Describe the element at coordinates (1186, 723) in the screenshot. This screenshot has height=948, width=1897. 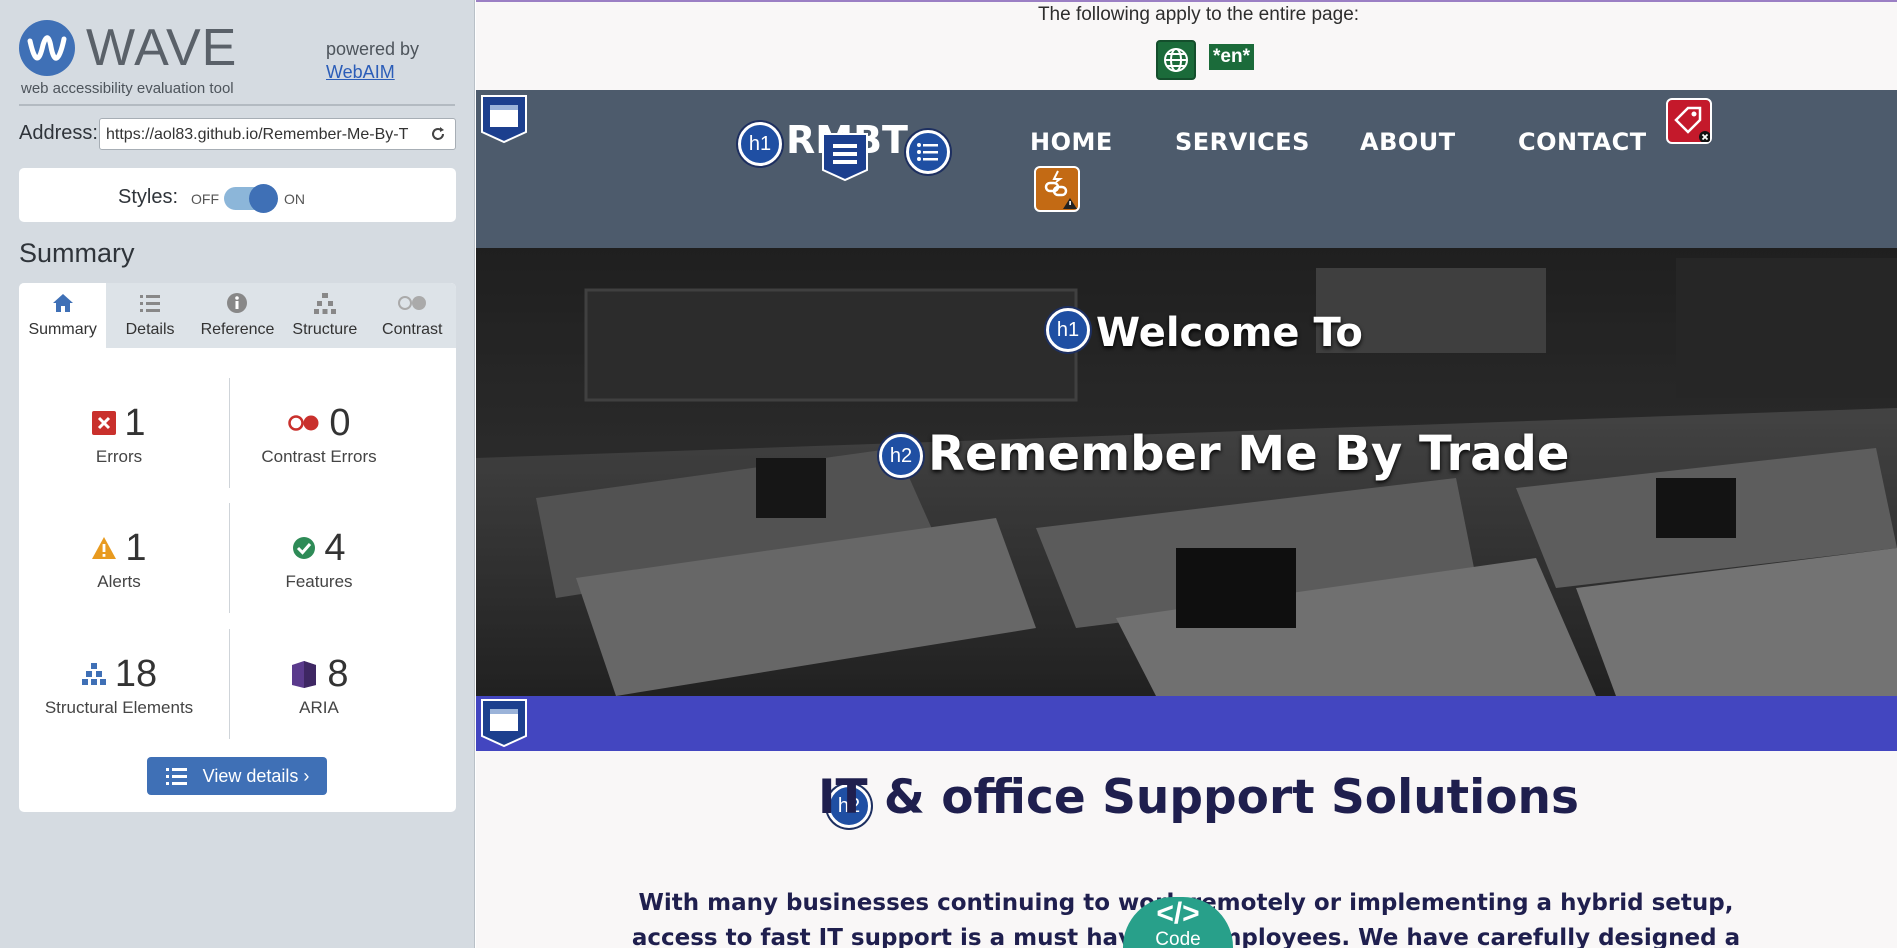
I see `purple-band` at that location.